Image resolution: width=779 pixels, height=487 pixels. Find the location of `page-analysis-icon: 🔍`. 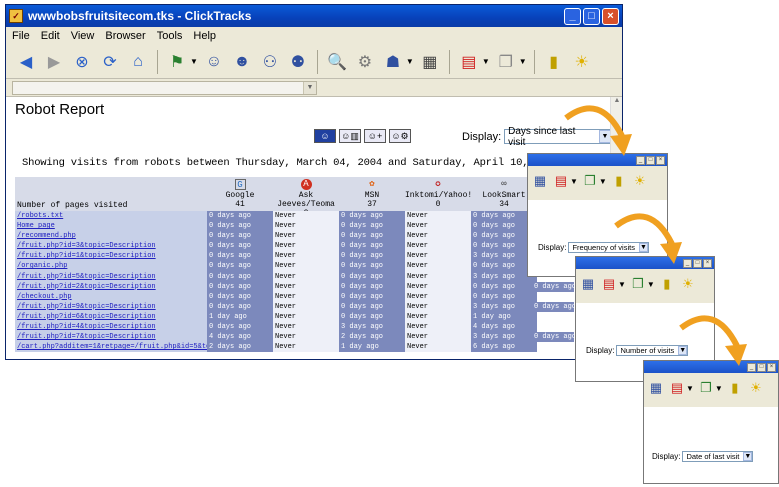

page-analysis-icon: 🔍 is located at coordinates (337, 62).